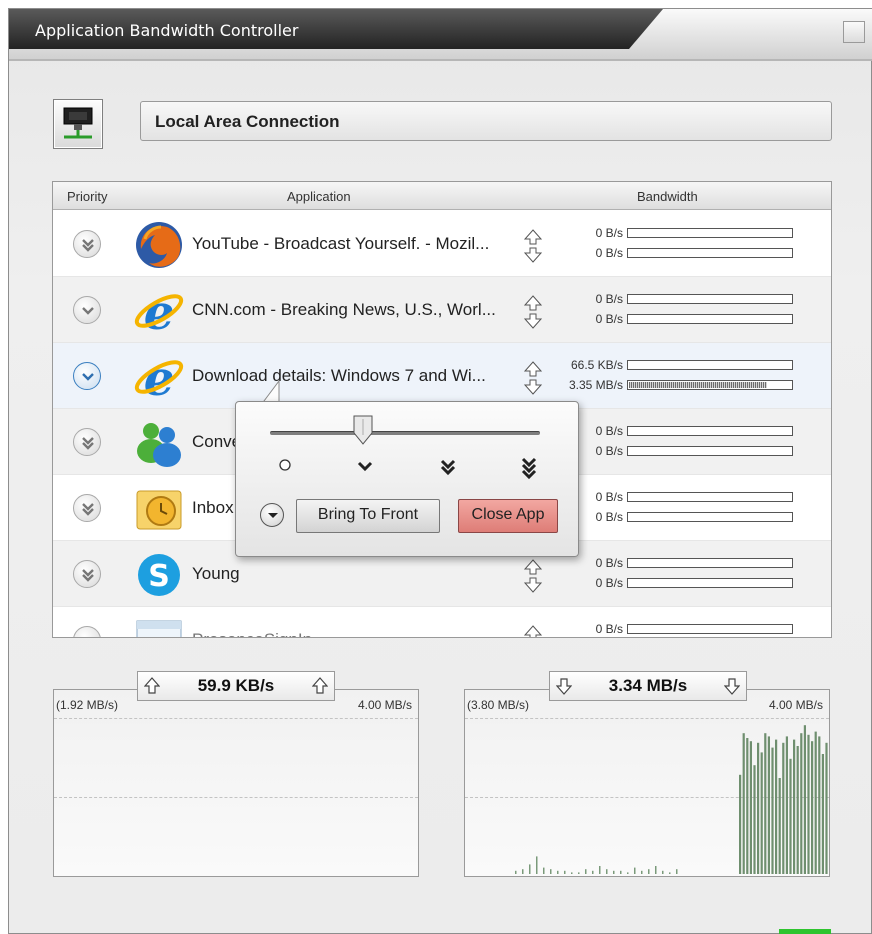 This screenshot has width=872, height=934. Describe the element at coordinates (352, 633) in the screenshot. I see `application-name: PresenceSignIn` at that location.